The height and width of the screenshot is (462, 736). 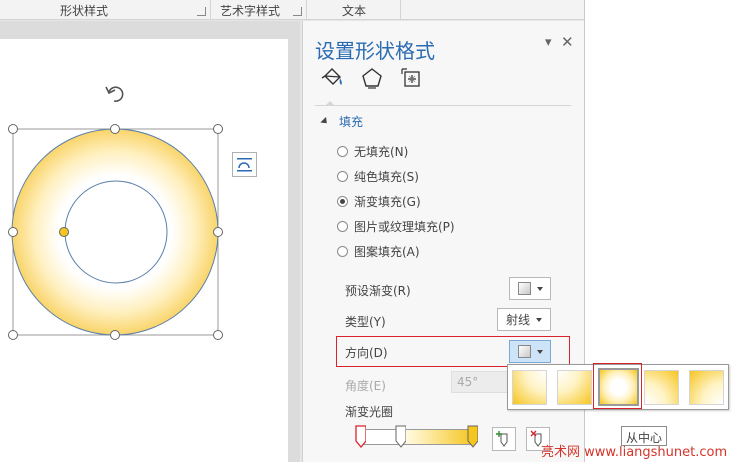 I want to click on radio-label: 图片或纹理填充(P), so click(x=404, y=227).